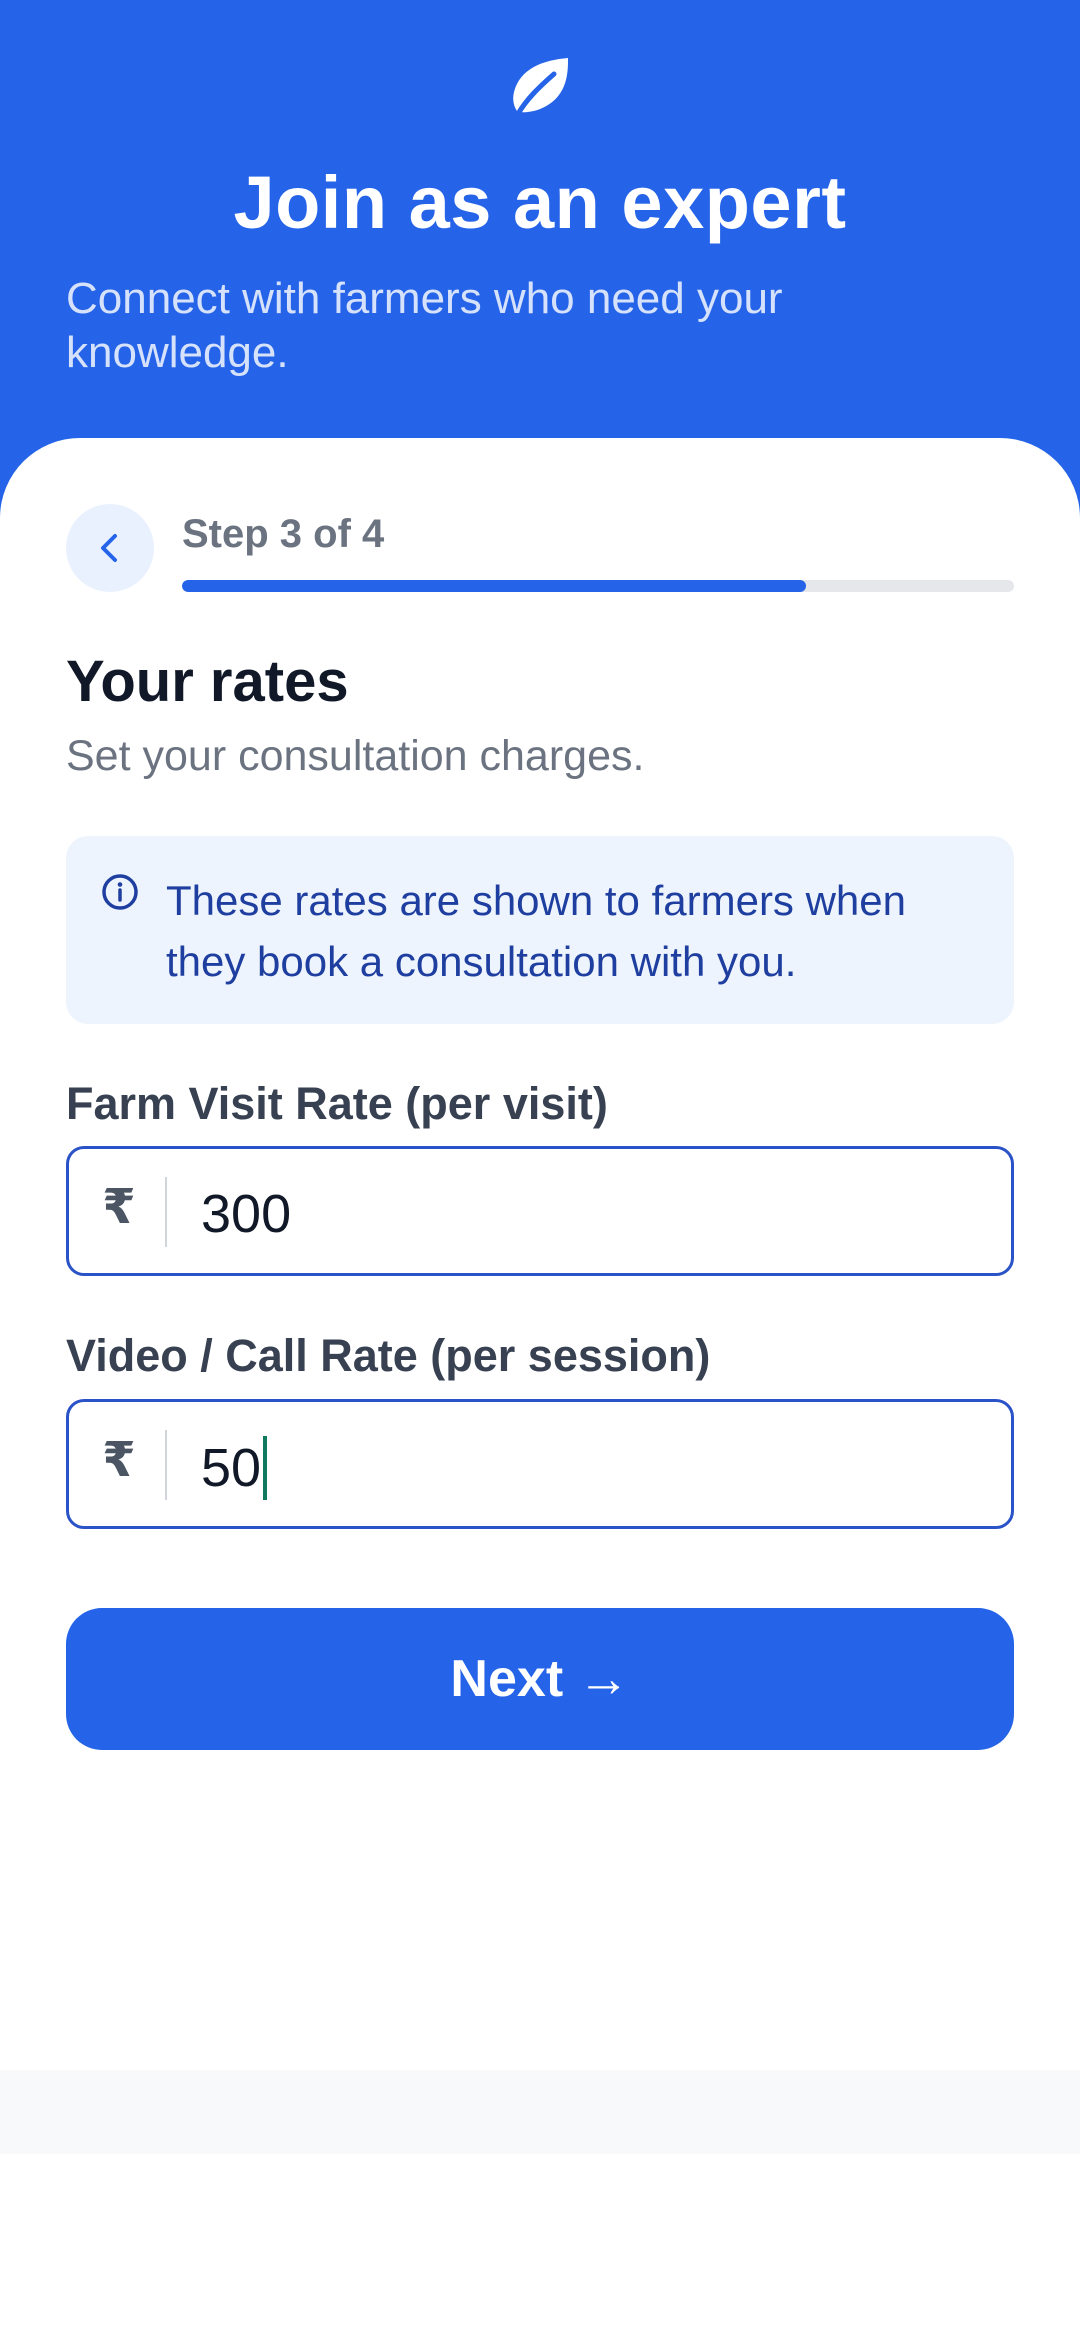  What do you see at coordinates (207, 681) in the screenshot?
I see `section-title: Your rates` at bounding box center [207, 681].